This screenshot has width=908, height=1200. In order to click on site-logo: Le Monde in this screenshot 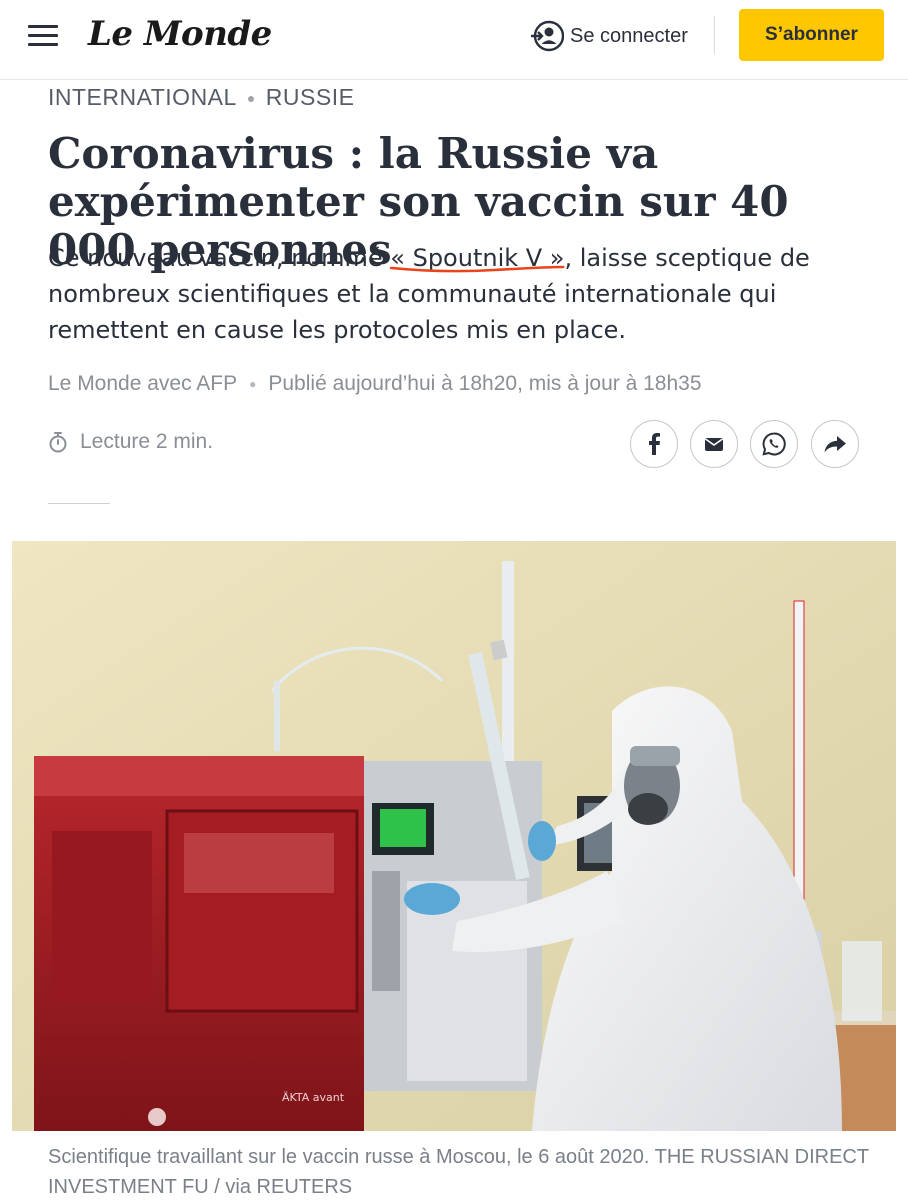, I will do `click(180, 34)`.